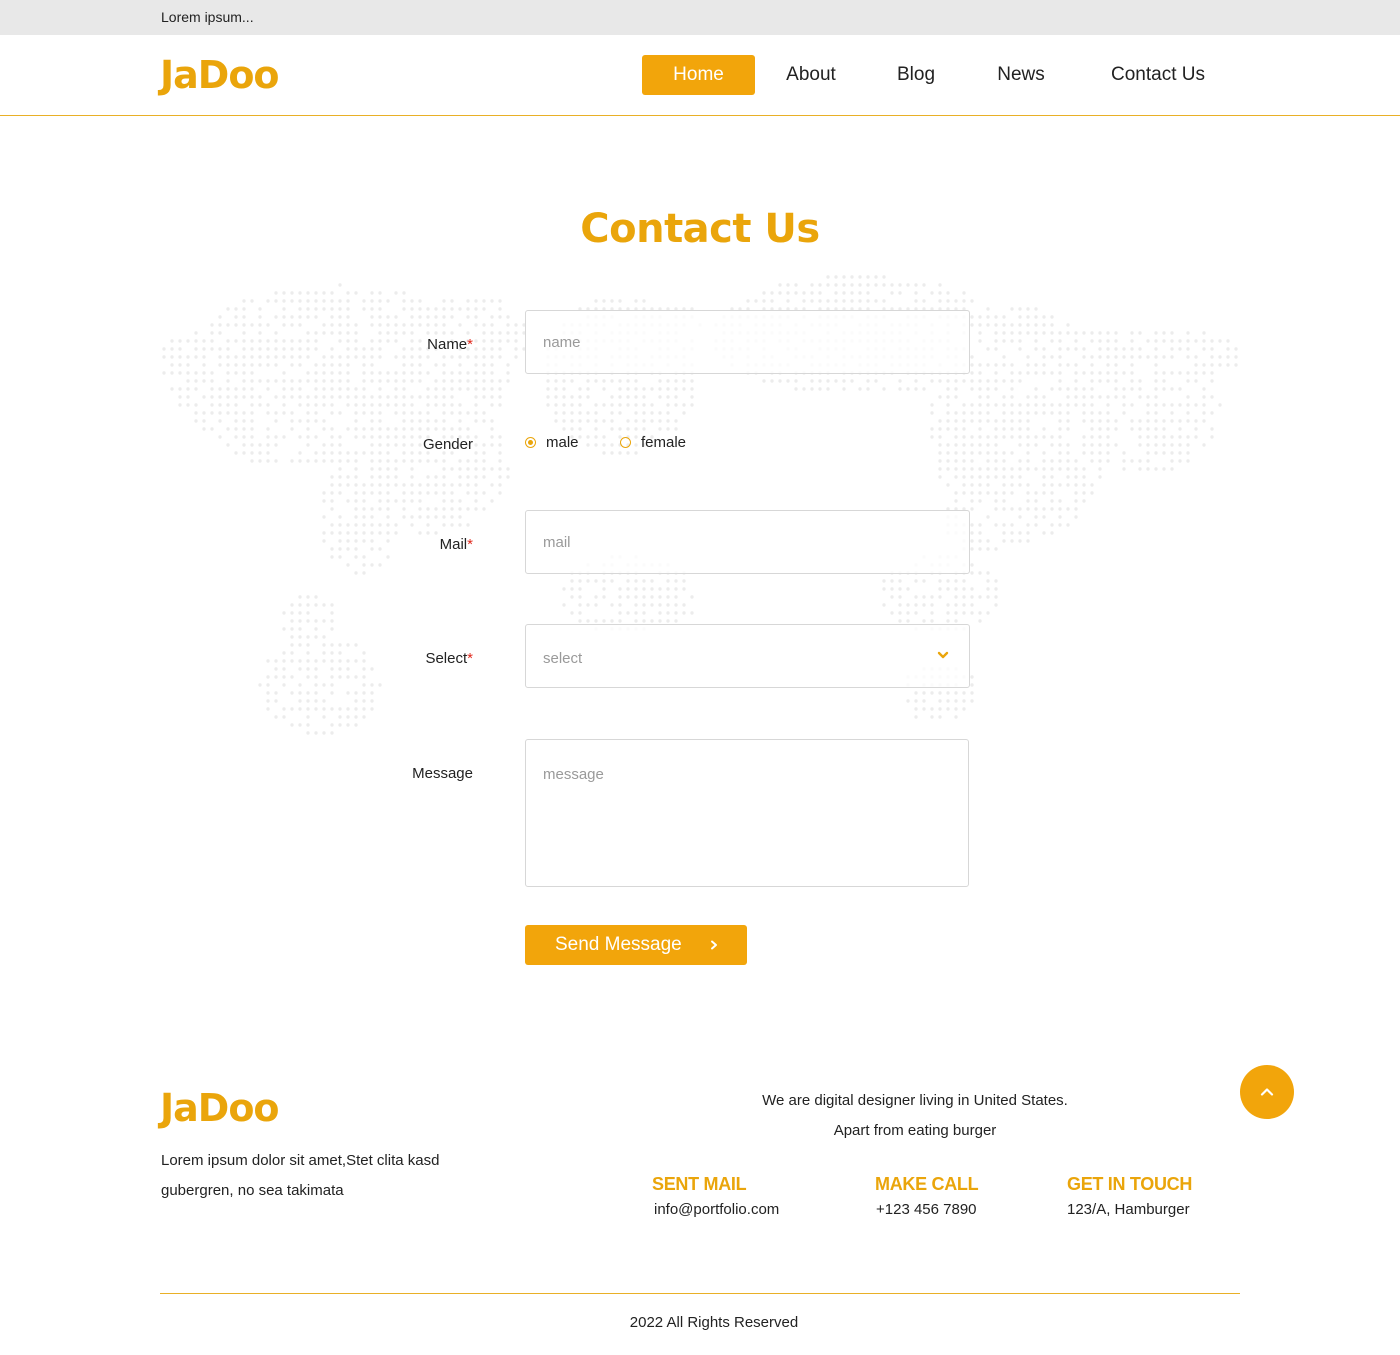 The height and width of the screenshot is (1355, 1400). I want to click on select-dropdown: select, so click(747, 656).